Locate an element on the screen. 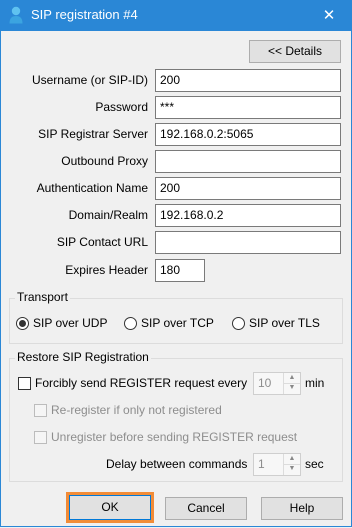  title-bar: SIP registration #4 ✕ is located at coordinates (176, 15).